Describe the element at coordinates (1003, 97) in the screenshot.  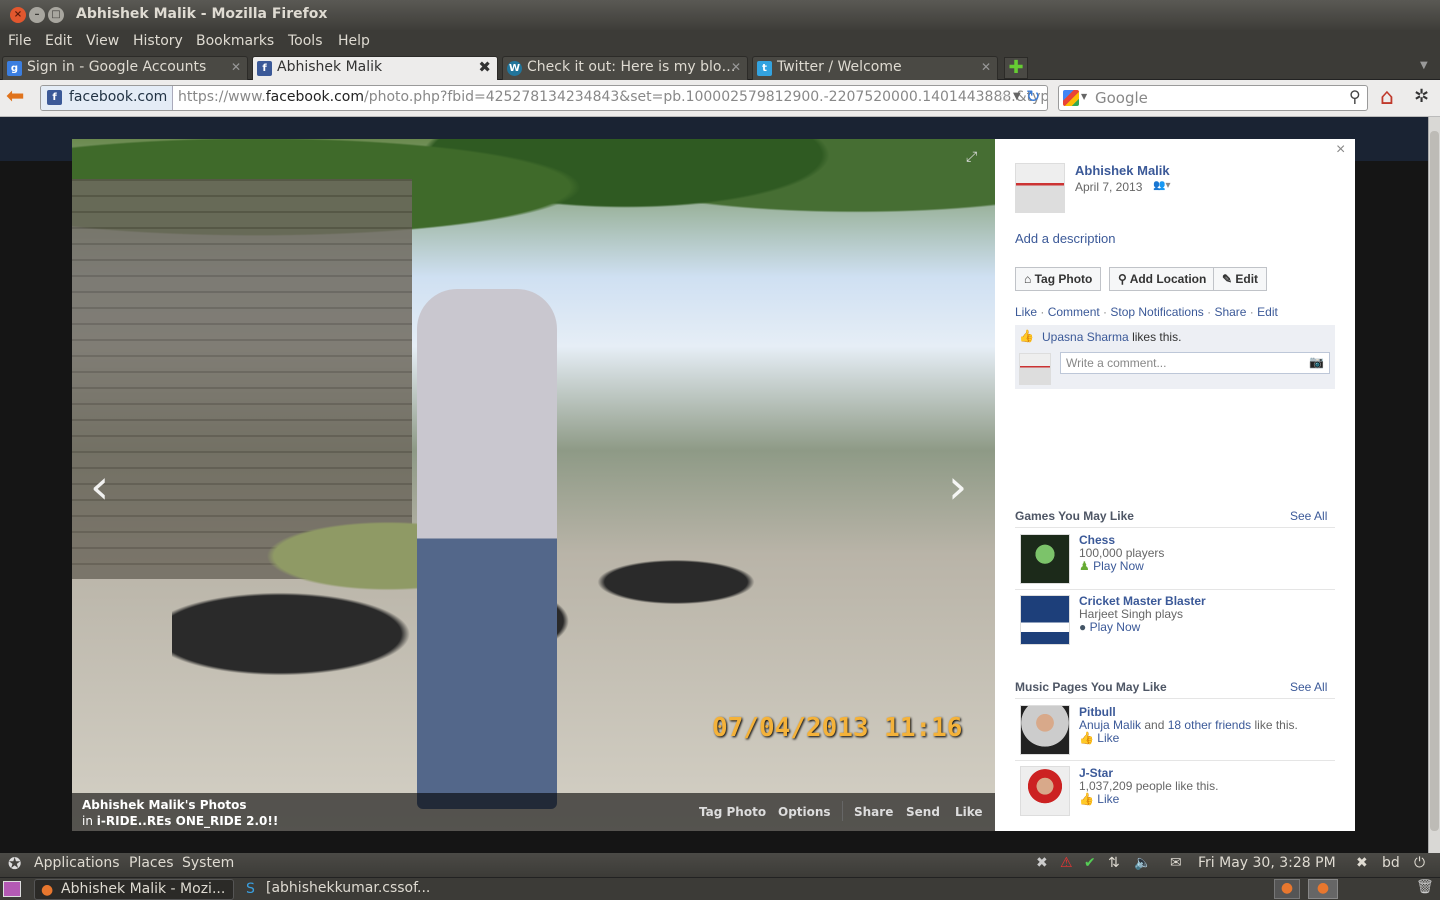
I see `bookmark-star-icon: ☆` at that location.